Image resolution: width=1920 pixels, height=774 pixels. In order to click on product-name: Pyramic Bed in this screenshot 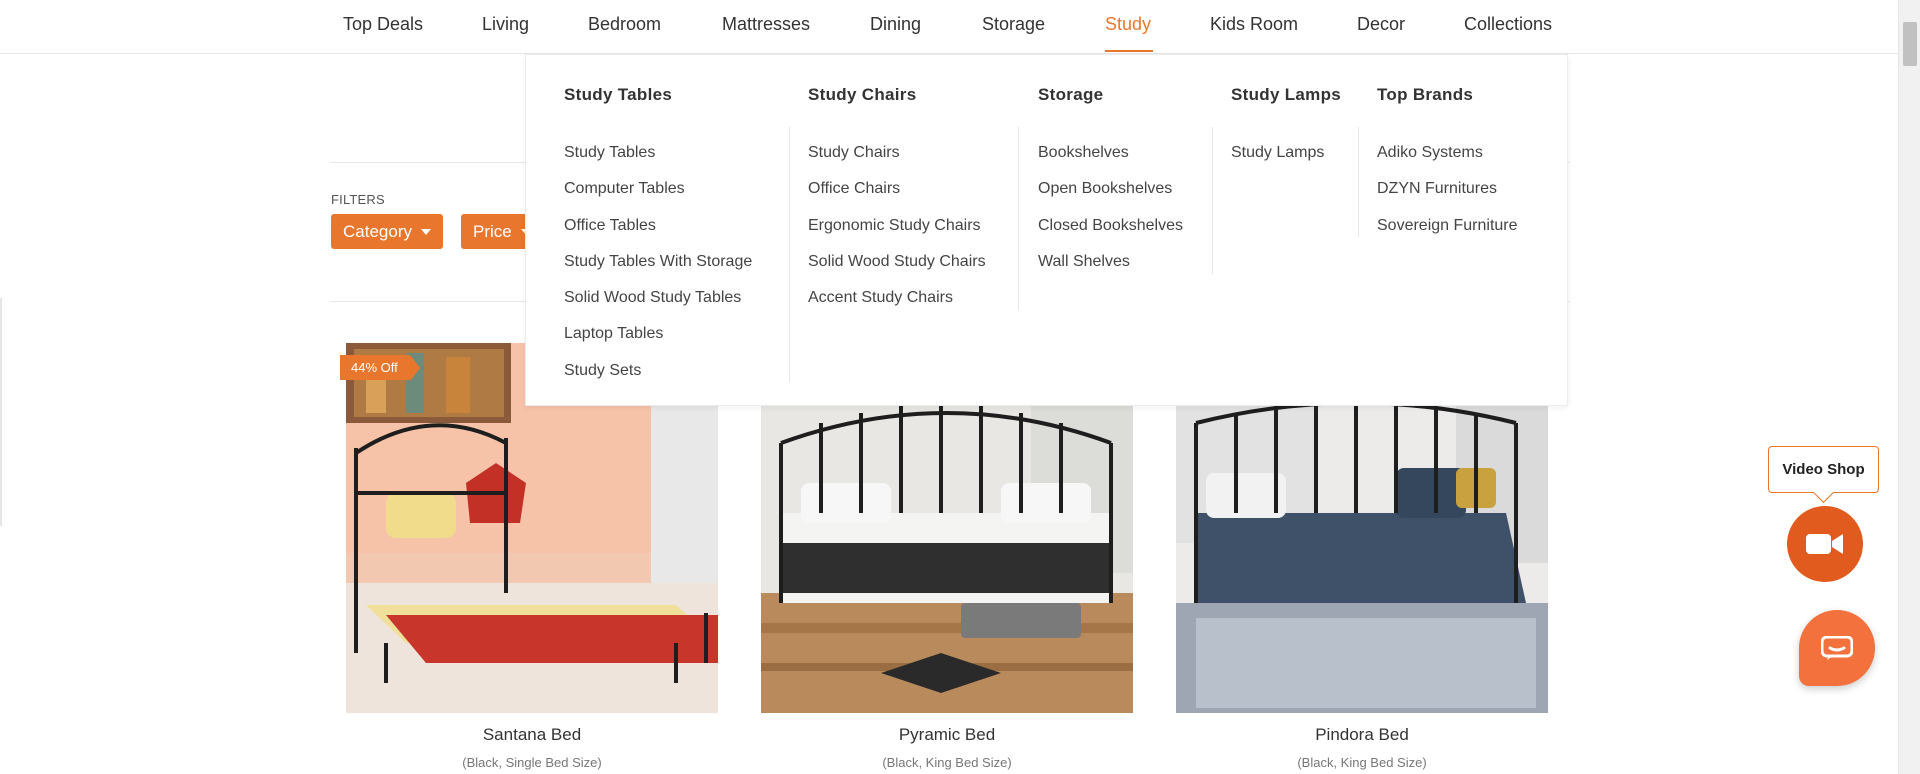, I will do `click(947, 735)`.